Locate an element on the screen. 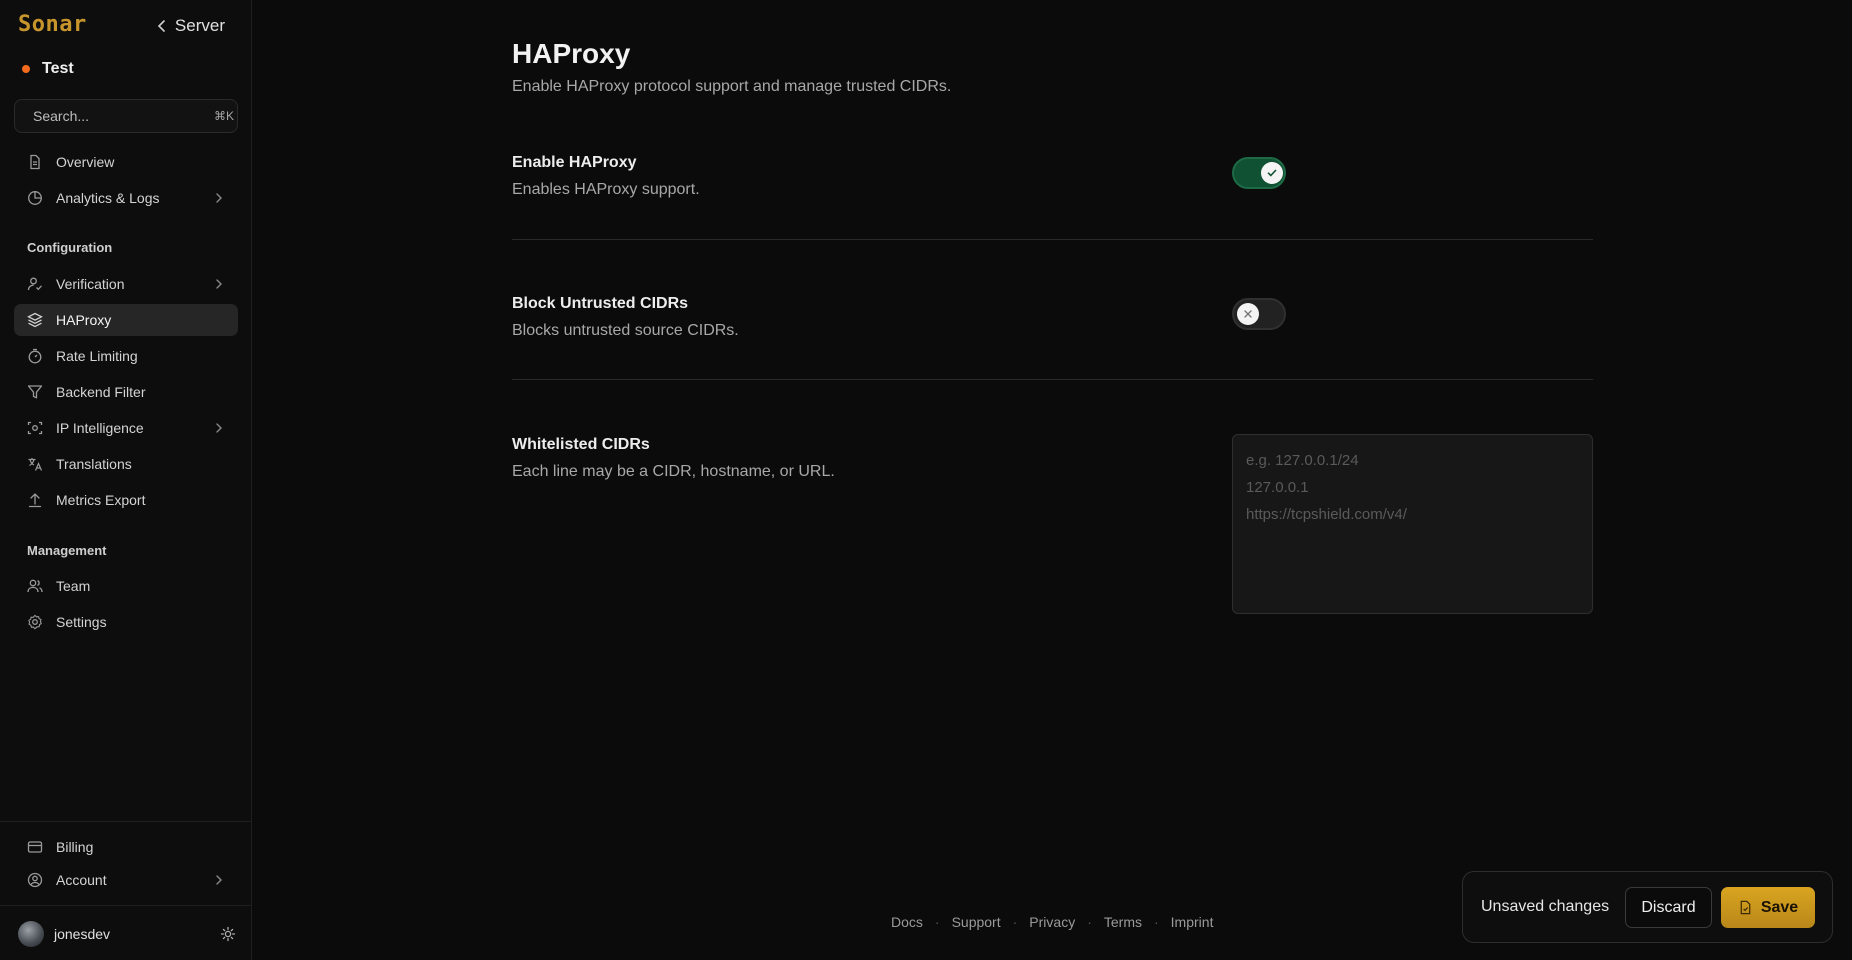 The image size is (1852, 960). sidebar-item-label: Account is located at coordinates (81, 880).